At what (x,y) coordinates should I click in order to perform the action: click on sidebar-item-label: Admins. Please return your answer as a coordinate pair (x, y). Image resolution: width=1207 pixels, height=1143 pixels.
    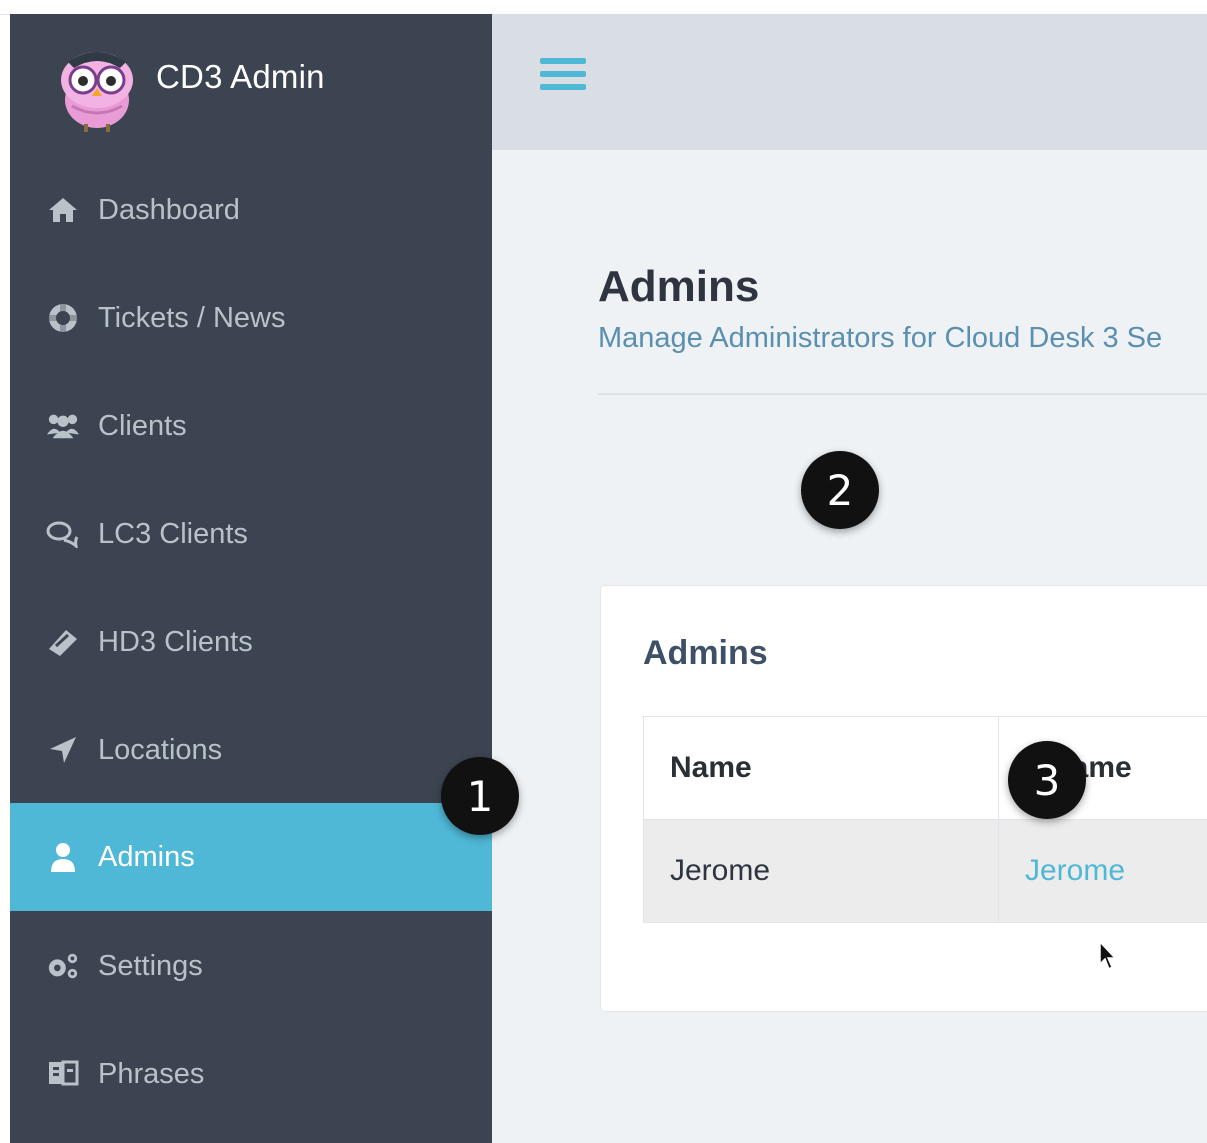
    Looking at the image, I should click on (146, 856).